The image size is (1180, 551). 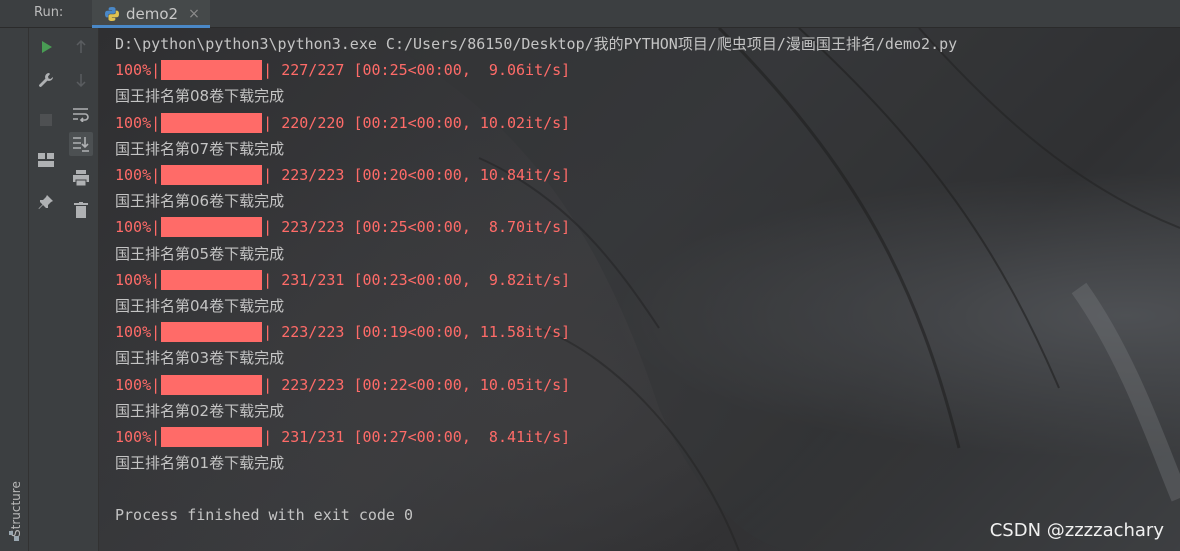 I want to click on download-complete-message: 国王排名第01卷下载完成, so click(x=200, y=463).